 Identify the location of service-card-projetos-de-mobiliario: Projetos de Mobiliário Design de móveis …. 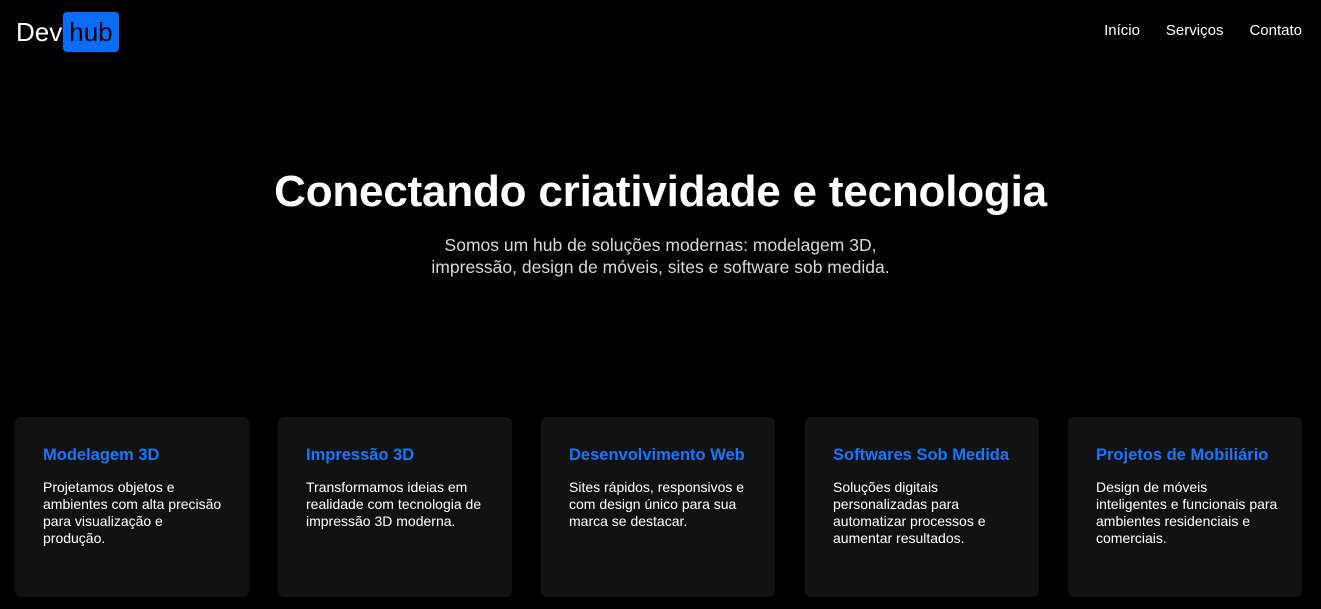
(1185, 507).